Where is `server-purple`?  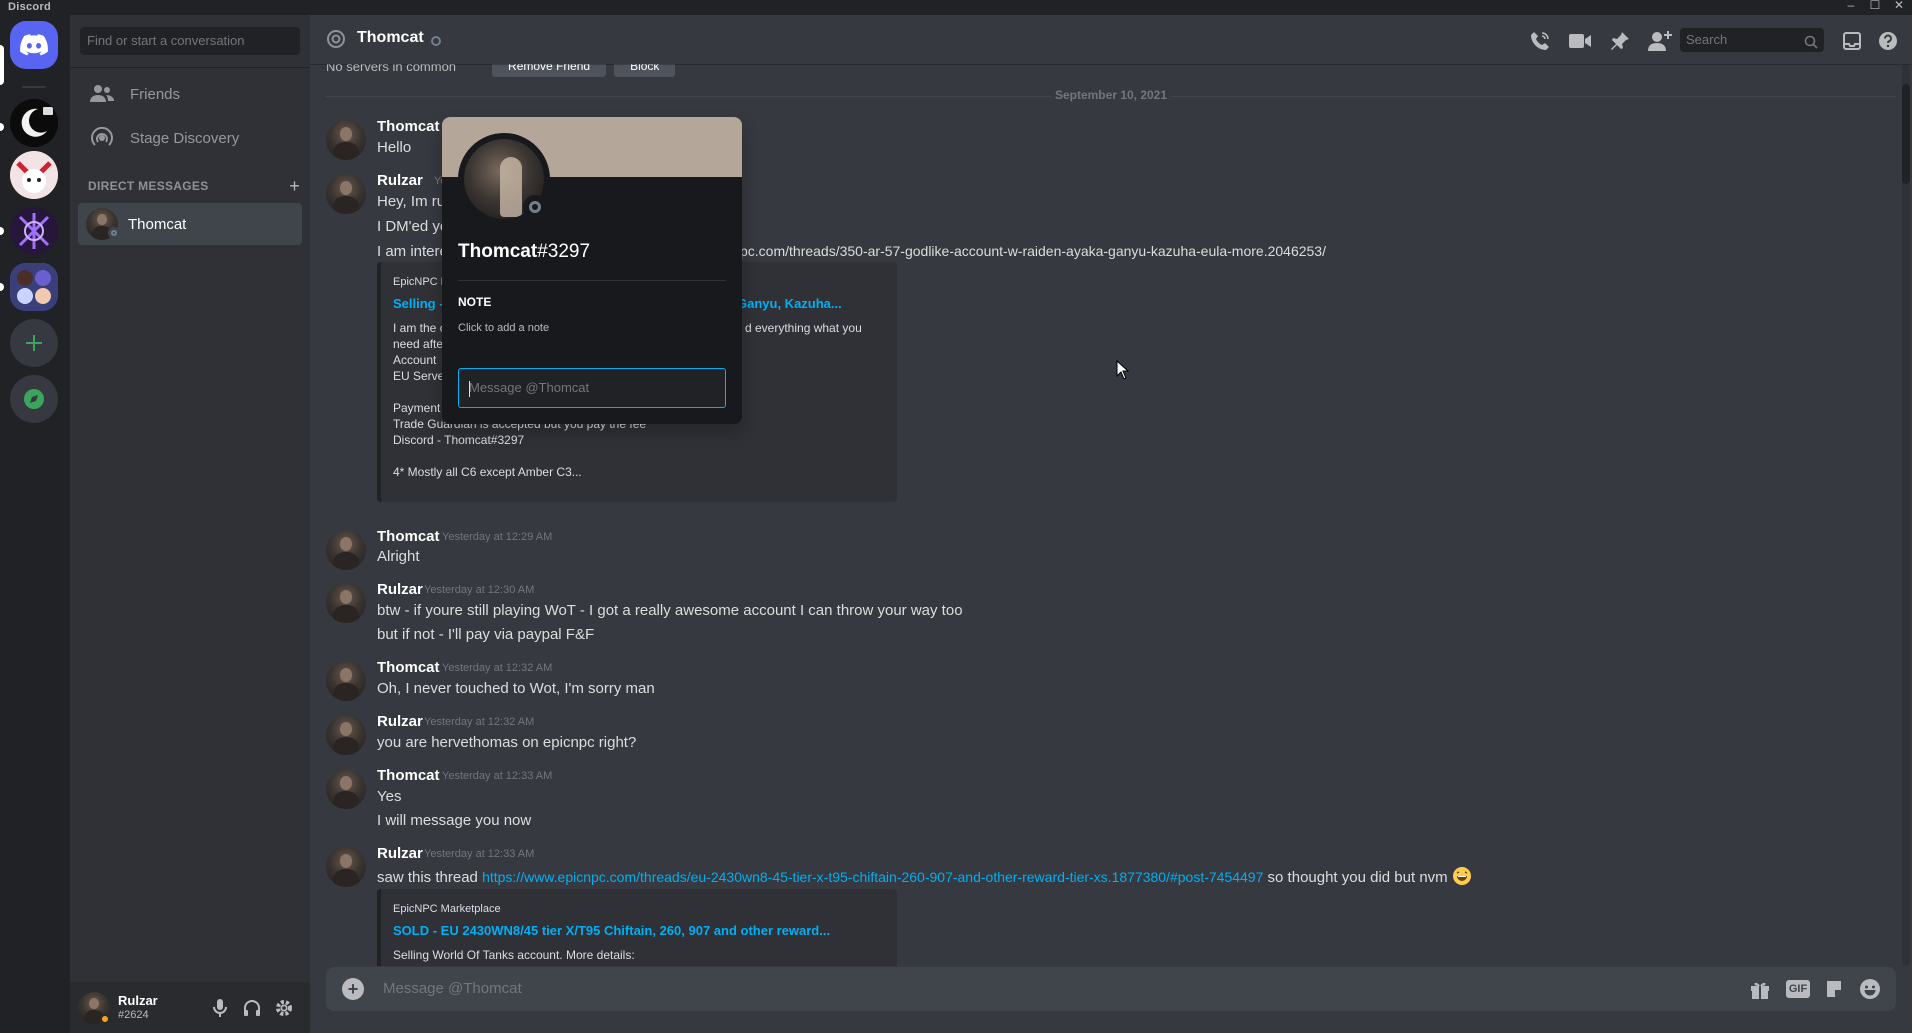 server-purple is located at coordinates (34, 231).